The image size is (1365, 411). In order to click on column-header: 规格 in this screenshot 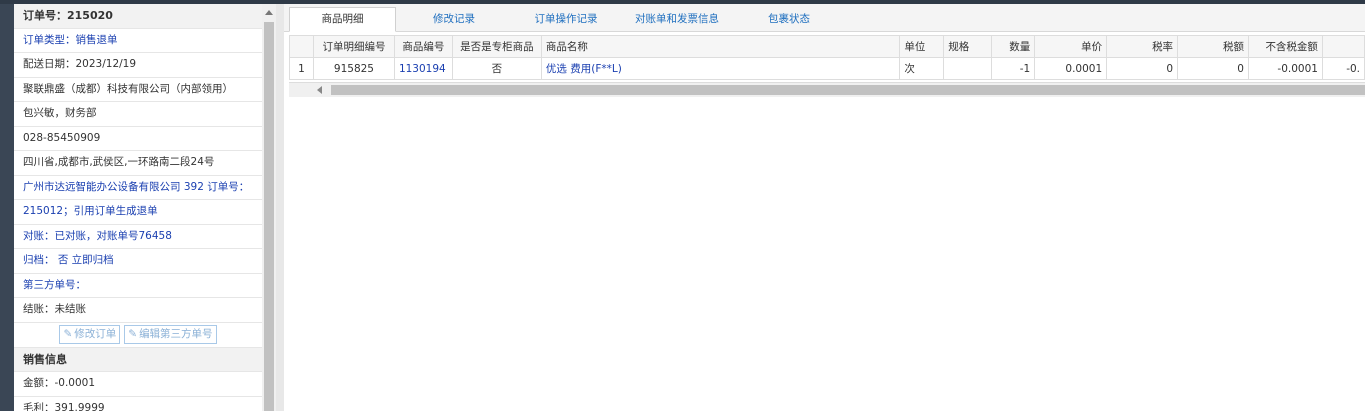, I will do `click(968, 46)`.